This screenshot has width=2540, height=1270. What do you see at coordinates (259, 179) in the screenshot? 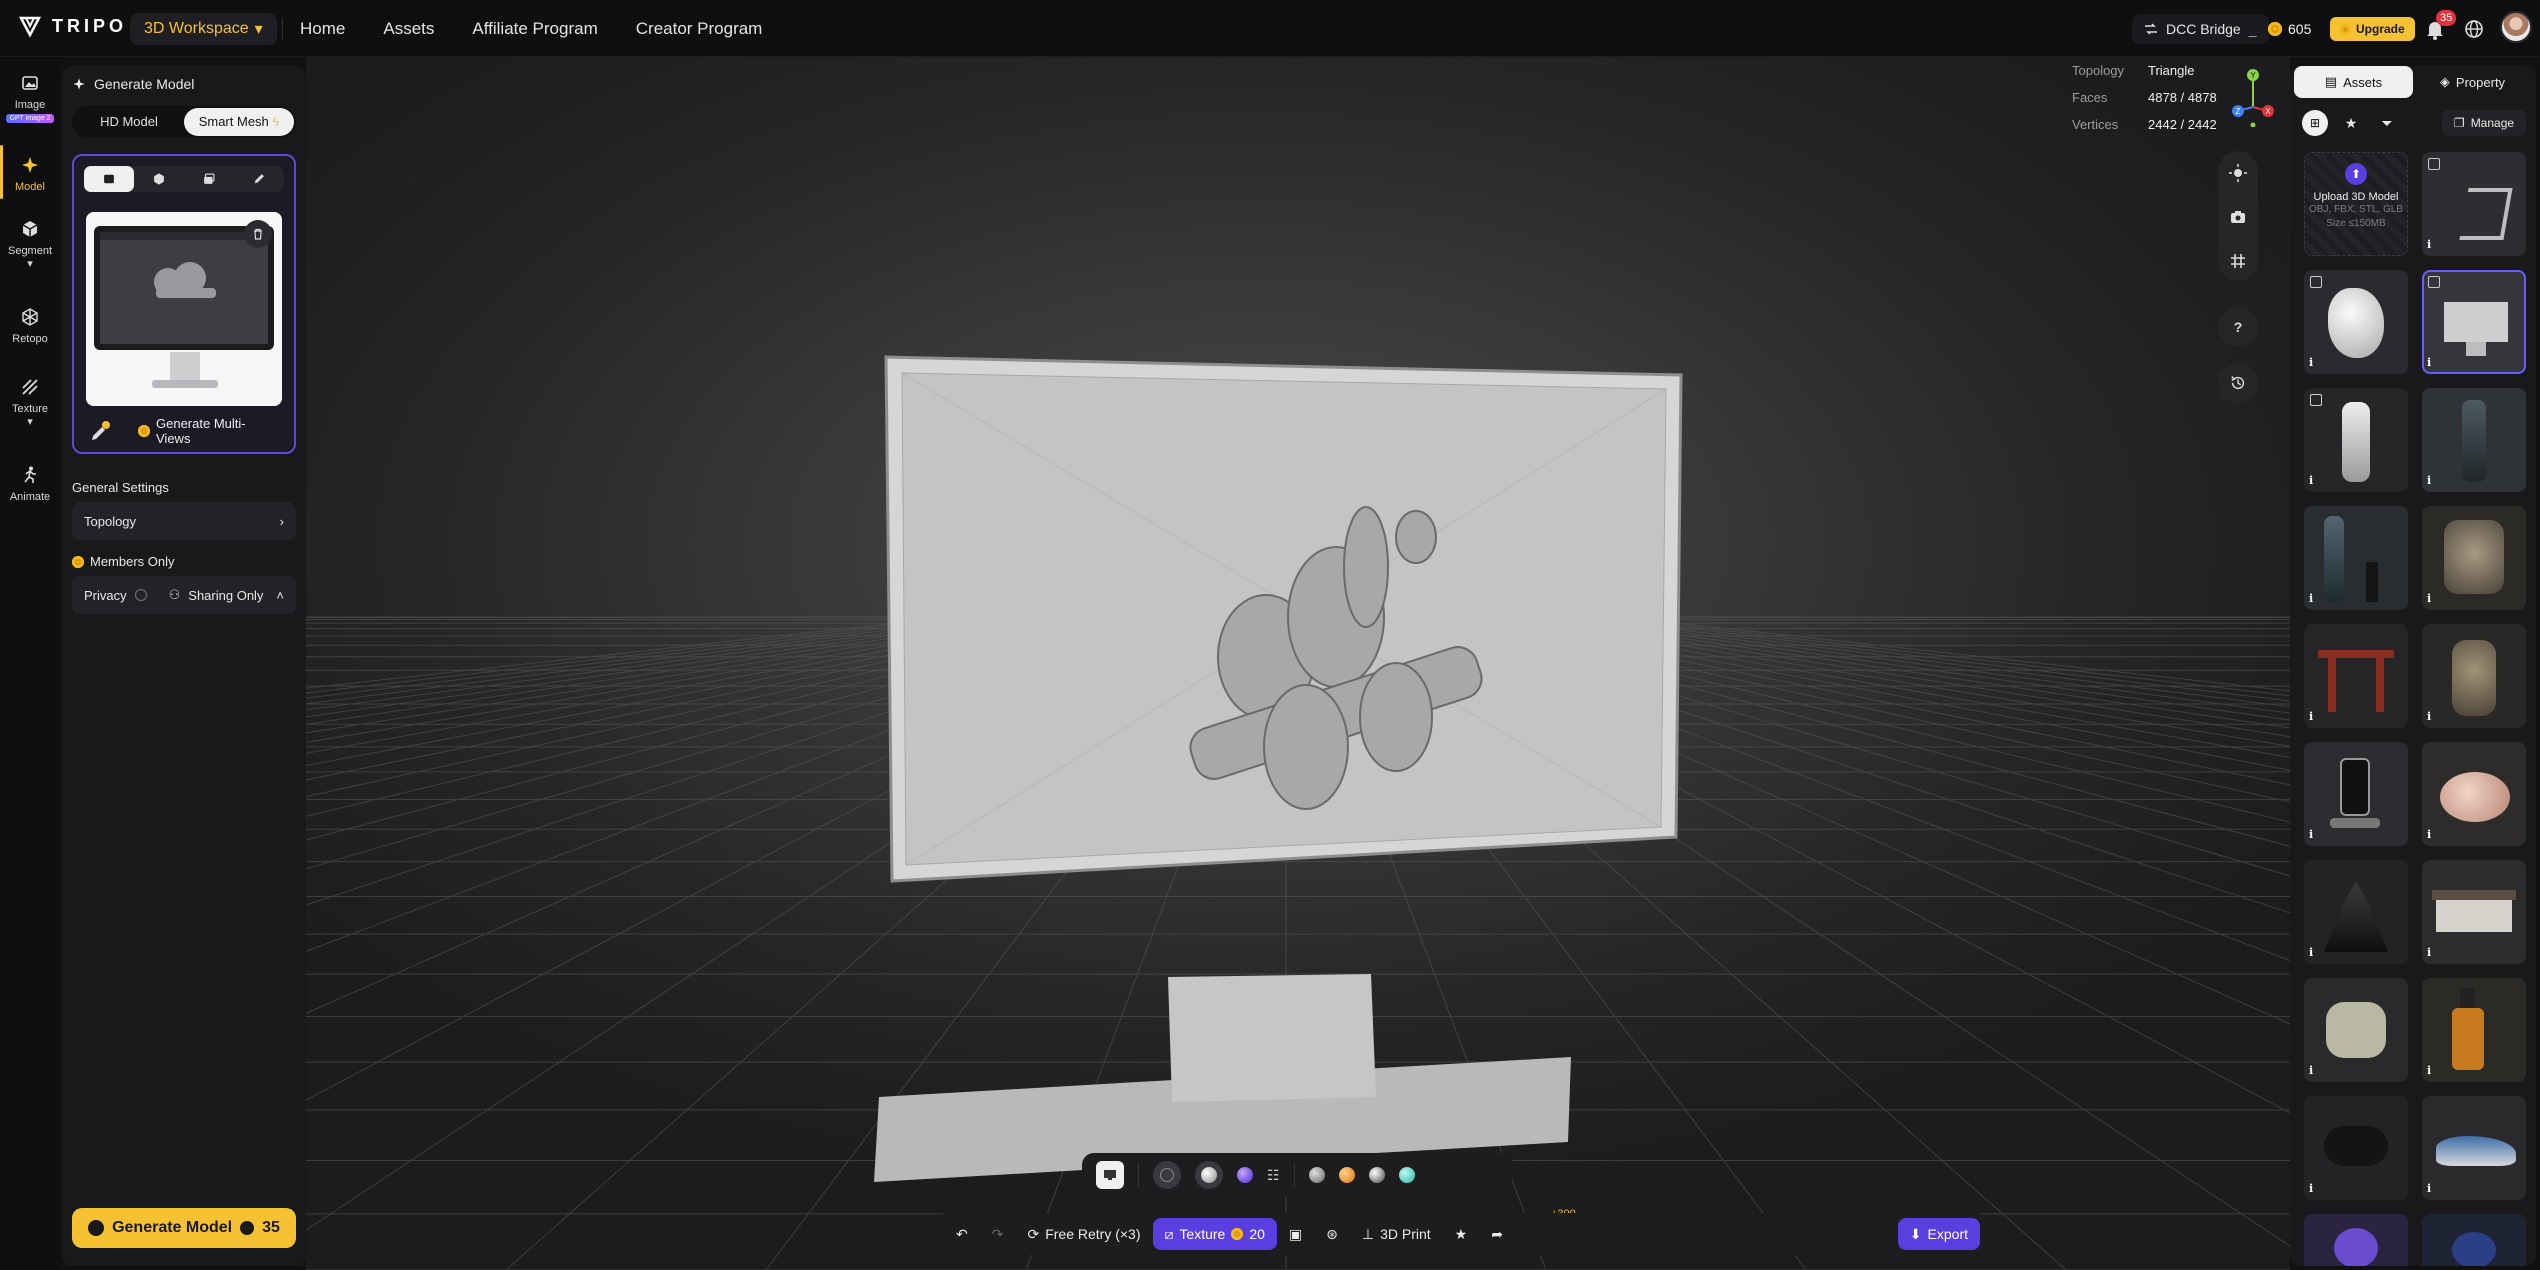
I see `tab-text-prompt` at bounding box center [259, 179].